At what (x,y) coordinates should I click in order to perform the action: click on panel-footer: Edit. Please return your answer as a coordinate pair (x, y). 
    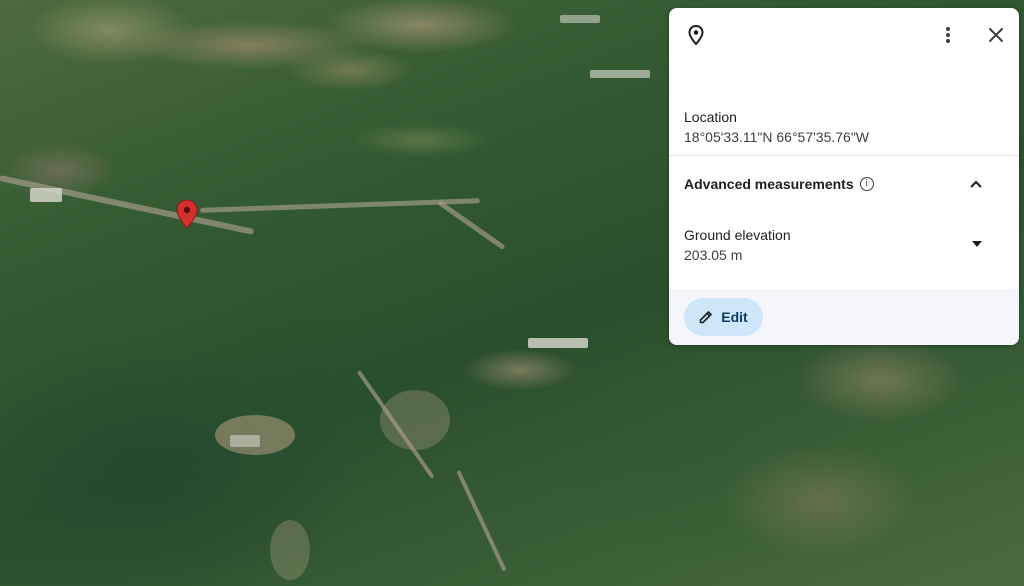
    Looking at the image, I should click on (844, 317).